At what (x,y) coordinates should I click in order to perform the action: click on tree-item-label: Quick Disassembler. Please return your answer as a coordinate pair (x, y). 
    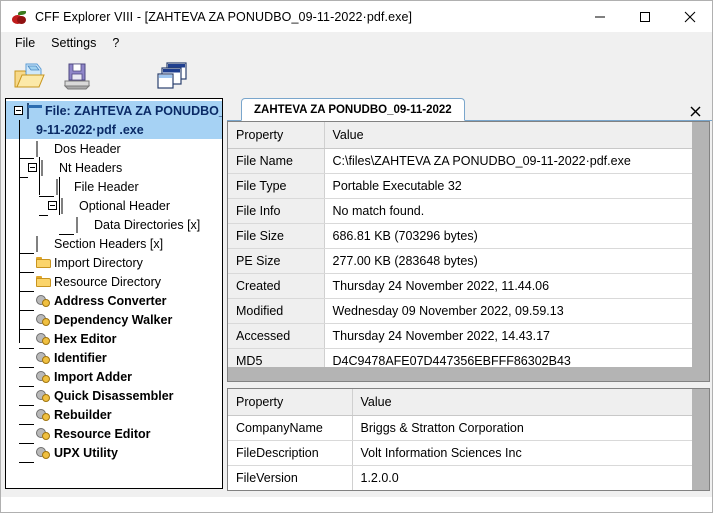
    Looking at the image, I should click on (114, 395).